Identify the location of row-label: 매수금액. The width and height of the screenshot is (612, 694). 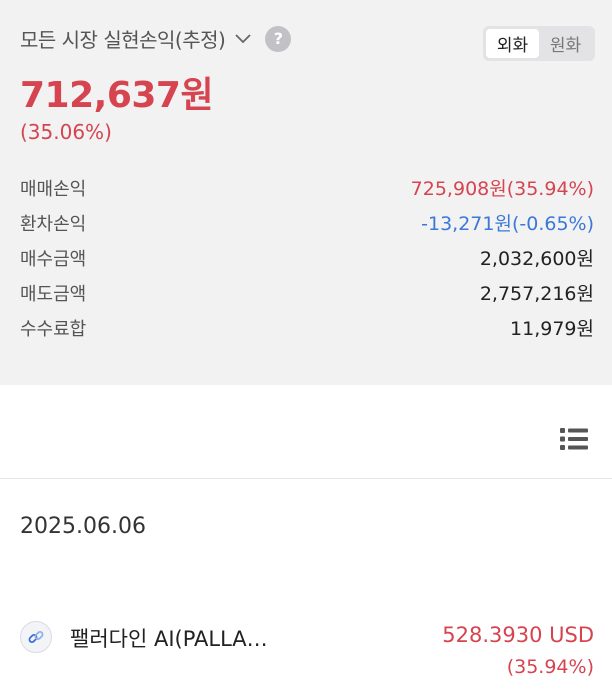
(53, 259).